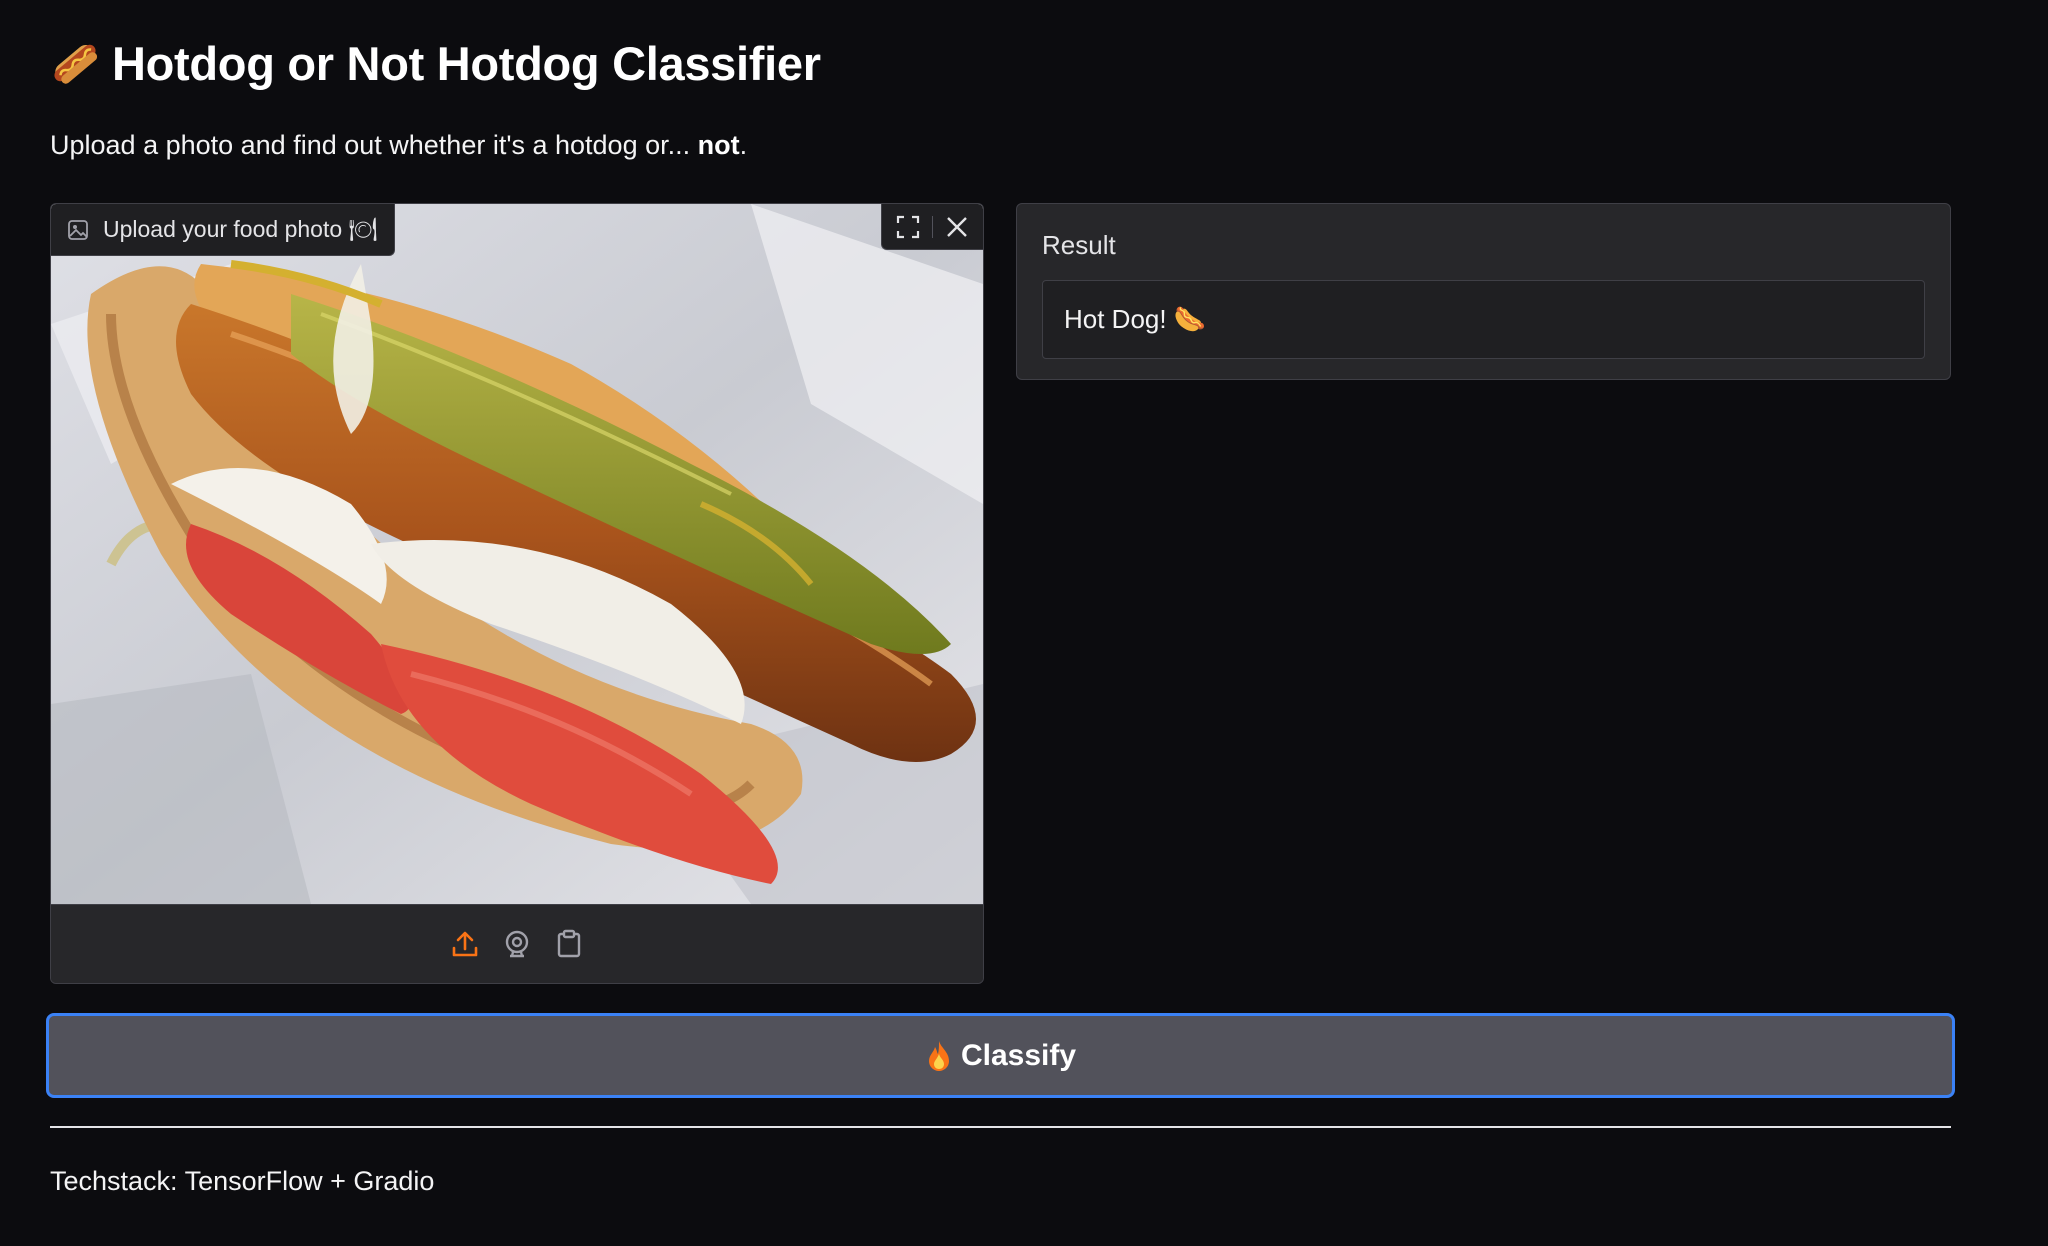  Describe the element at coordinates (1000, 1127) in the screenshot. I see `footer-divider` at that location.